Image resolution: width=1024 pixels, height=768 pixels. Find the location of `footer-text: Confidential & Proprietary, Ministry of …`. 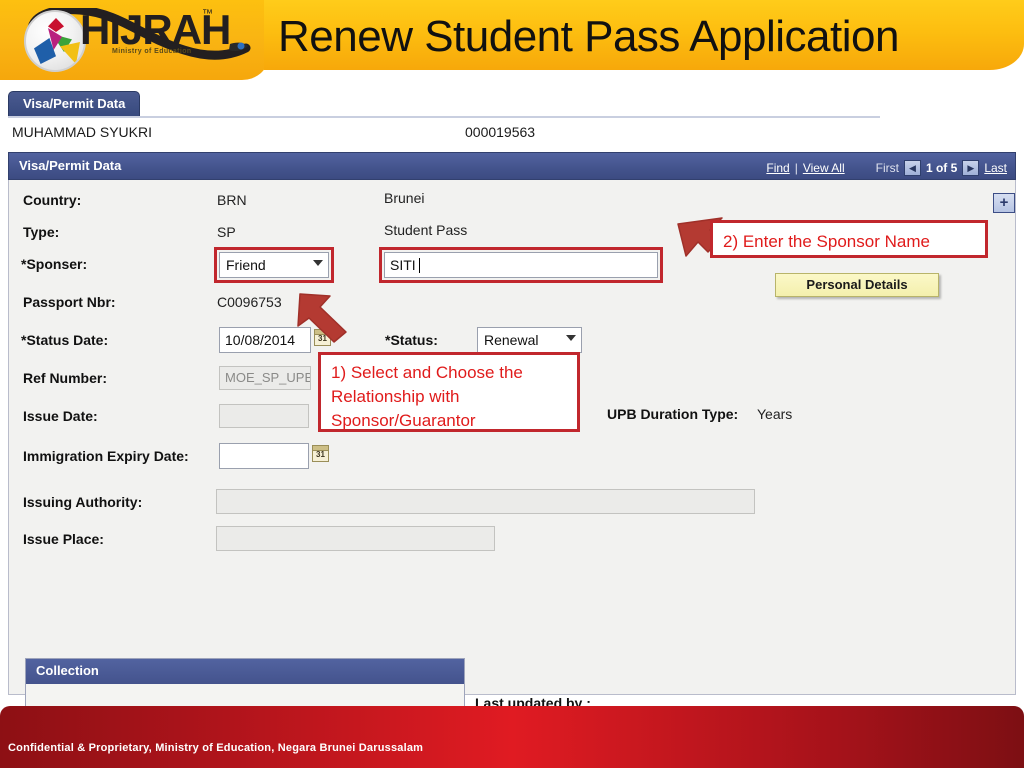

footer-text: Confidential & Proprietary, Ministry of … is located at coordinates (216, 748).